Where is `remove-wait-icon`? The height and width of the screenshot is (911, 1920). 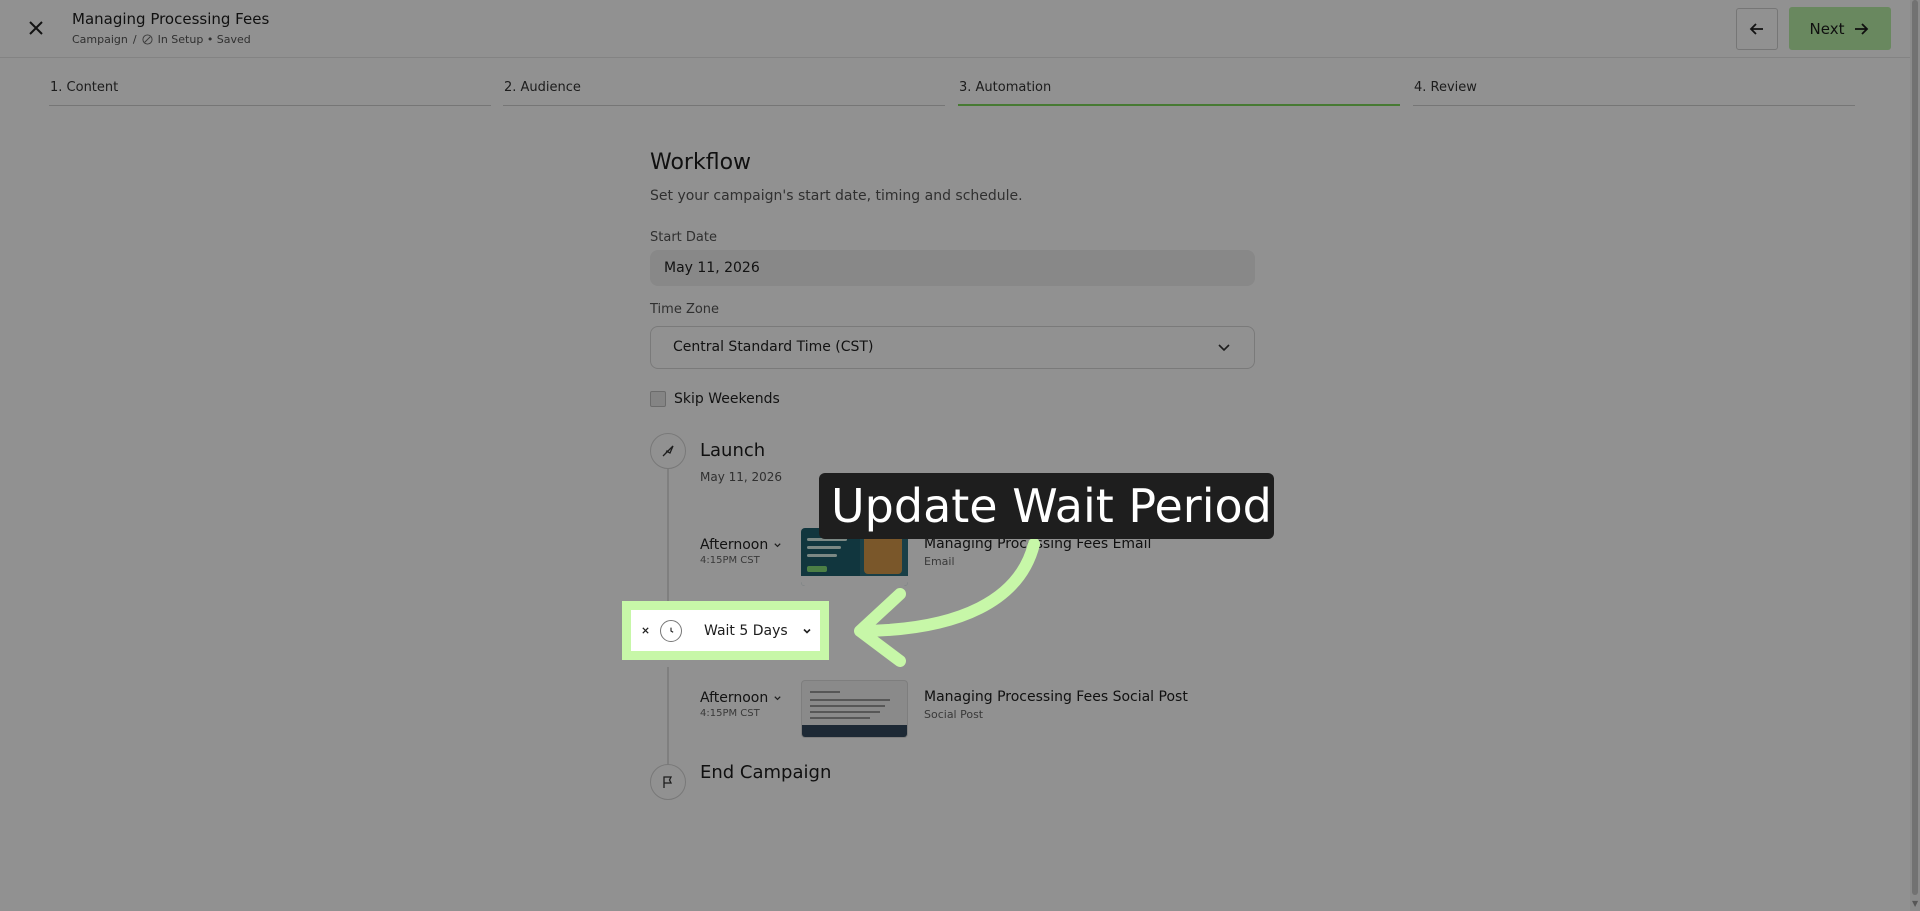
remove-wait-icon is located at coordinates (645, 631).